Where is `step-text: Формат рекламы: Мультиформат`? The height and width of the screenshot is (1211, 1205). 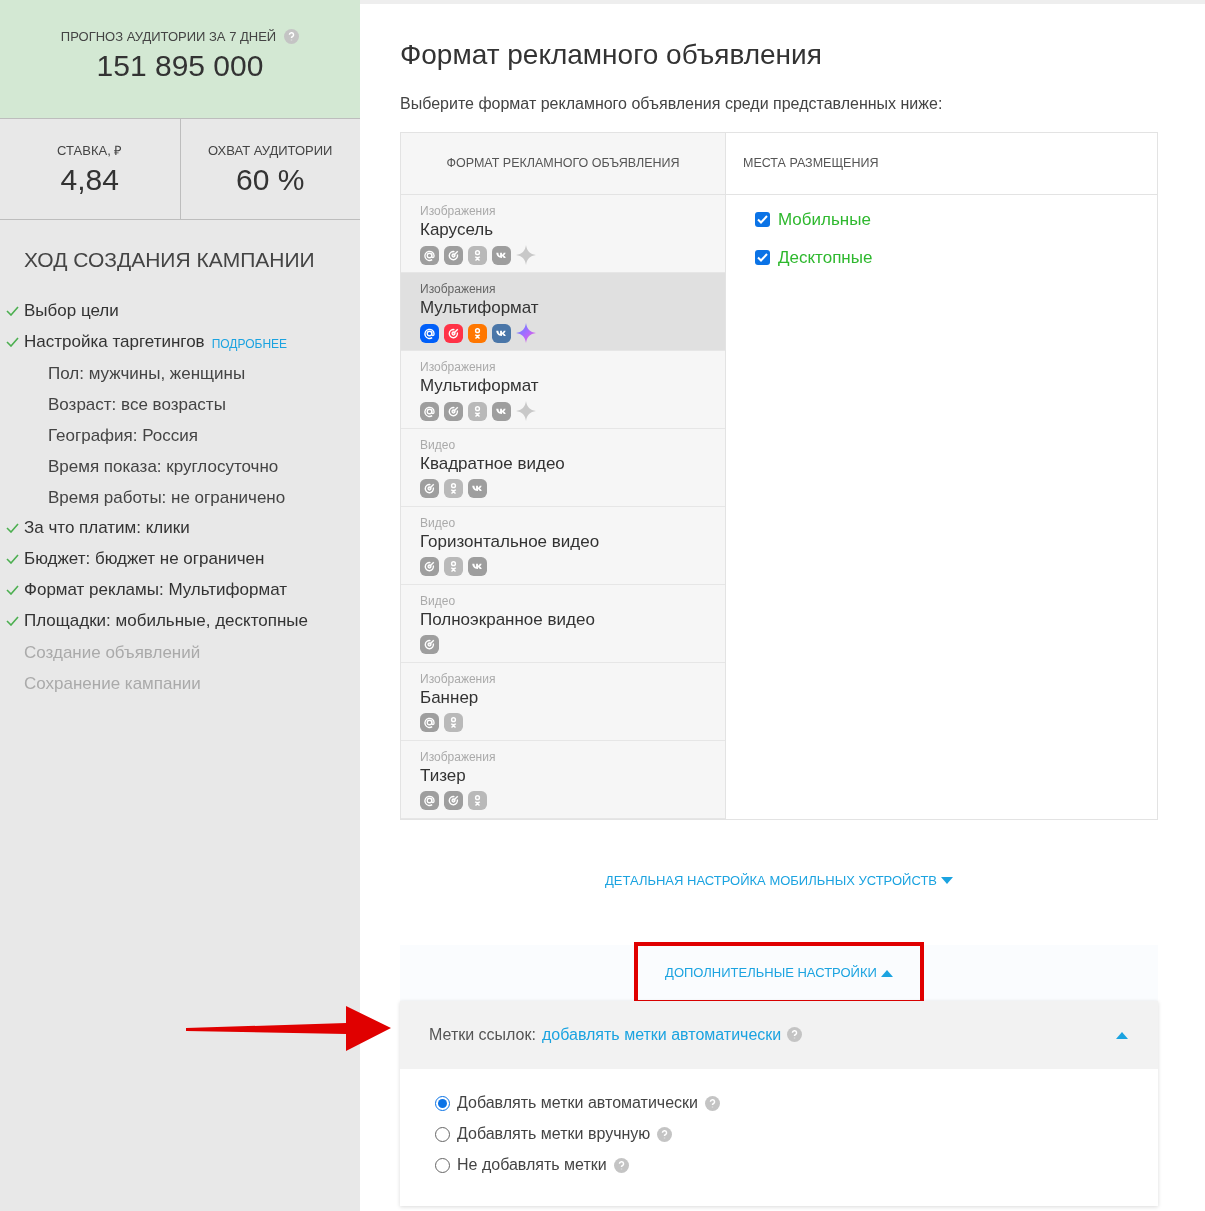 step-text: Формат рекламы: Мультиформат is located at coordinates (156, 590).